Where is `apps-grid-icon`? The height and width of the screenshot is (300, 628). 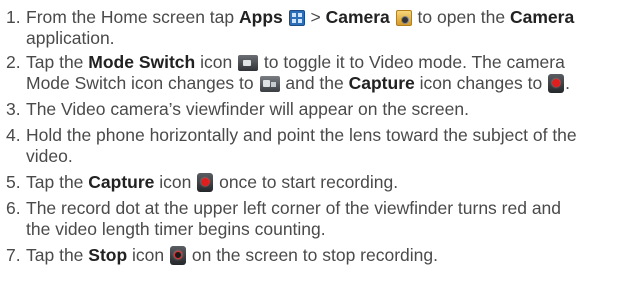 apps-grid-icon is located at coordinates (296, 18).